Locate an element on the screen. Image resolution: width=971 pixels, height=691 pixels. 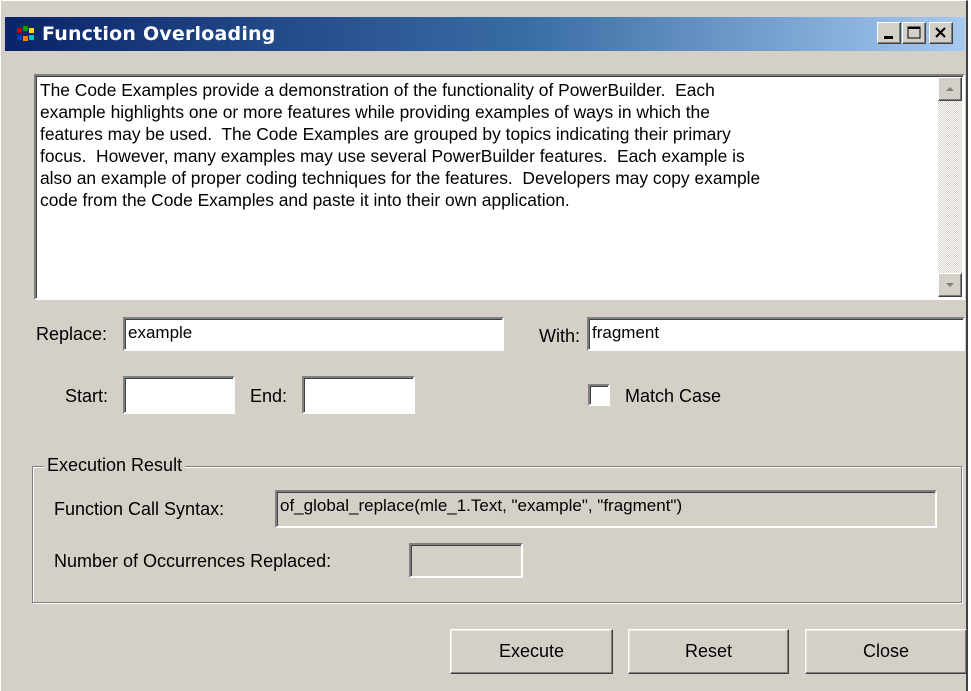
start-label: Start: is located at coordinates (87, 396).